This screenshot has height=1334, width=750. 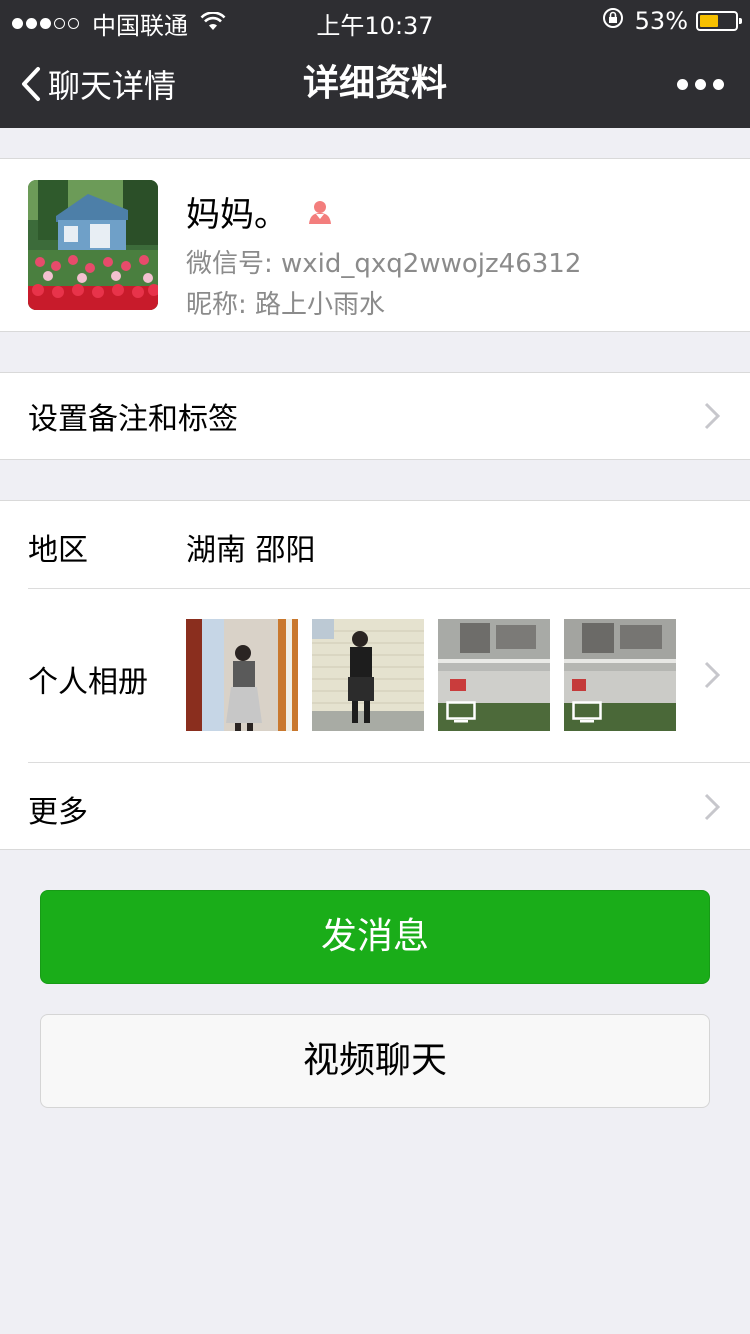 I want to click on chevron-left-icon, so click(x=31, y=84).